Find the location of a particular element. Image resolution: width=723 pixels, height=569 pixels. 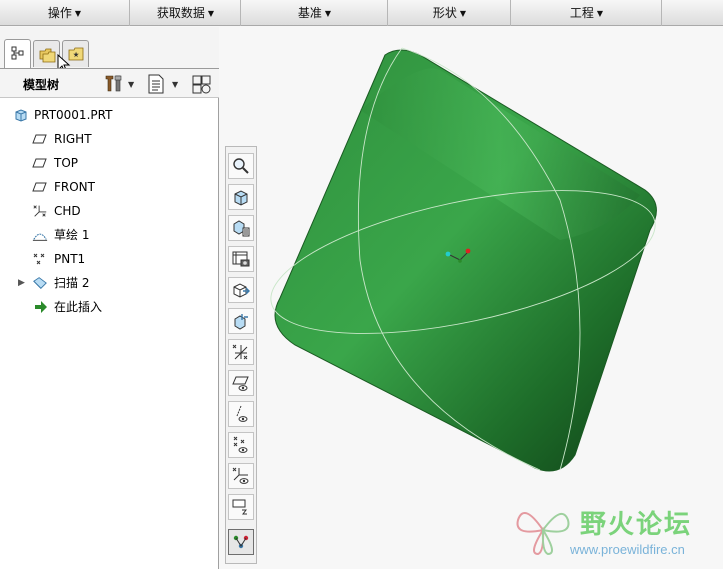

menu-datum: 基准 ▼ is located at coordinates (315, 13).